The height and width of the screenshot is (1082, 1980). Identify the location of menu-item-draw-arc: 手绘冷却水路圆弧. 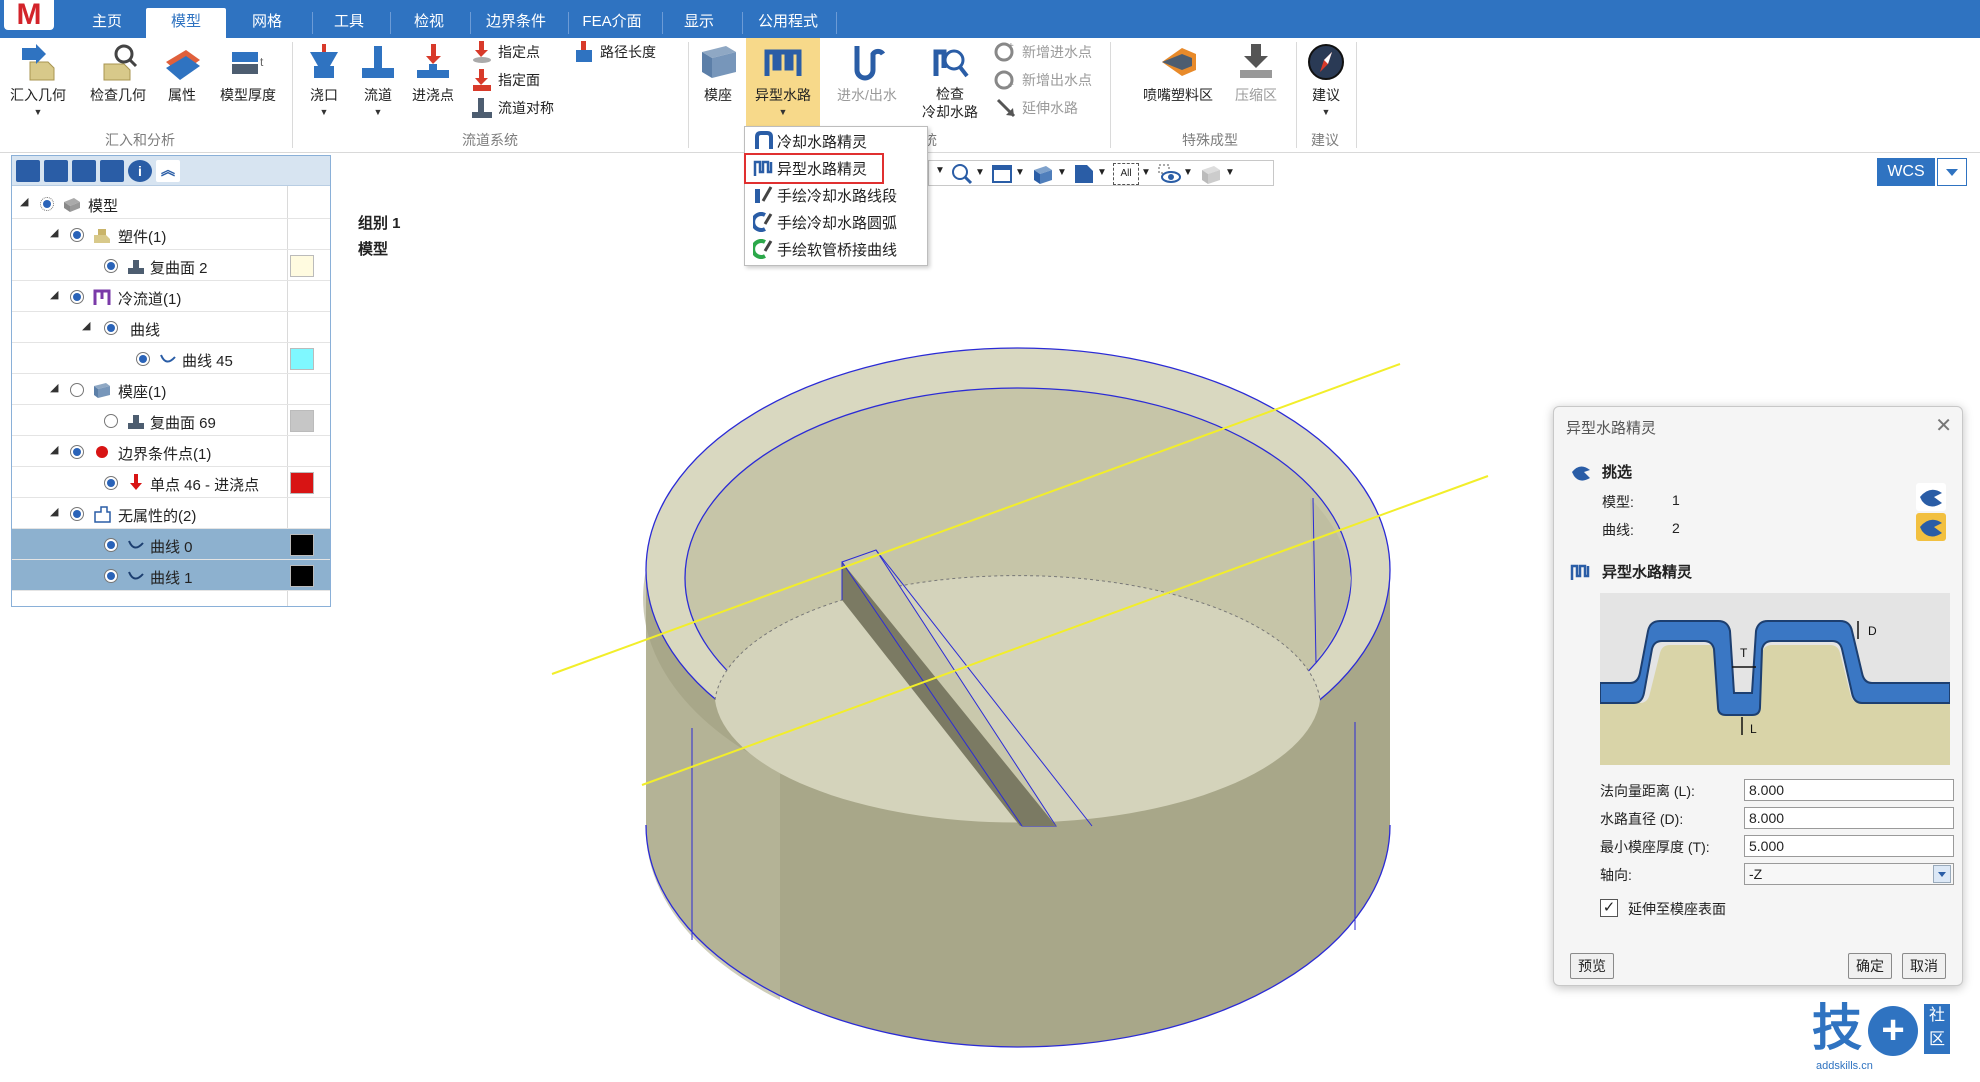
(824, 222).